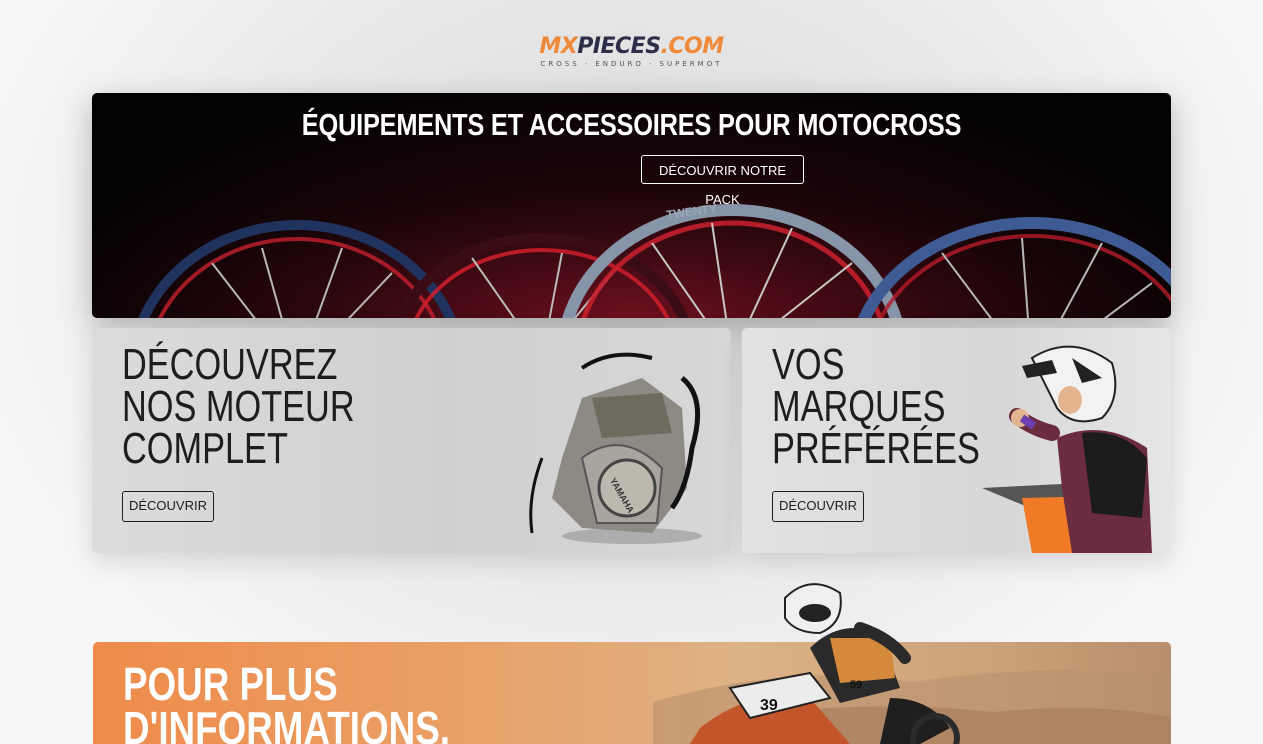  I want to click on site-logo: MXPIECES.COM CROSS · ENDURO · SUPERMOT, so click(631, 52).